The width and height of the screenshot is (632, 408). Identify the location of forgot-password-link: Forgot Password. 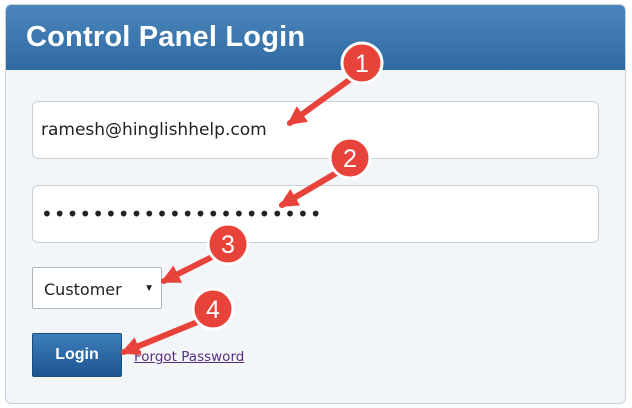
(189, 357).